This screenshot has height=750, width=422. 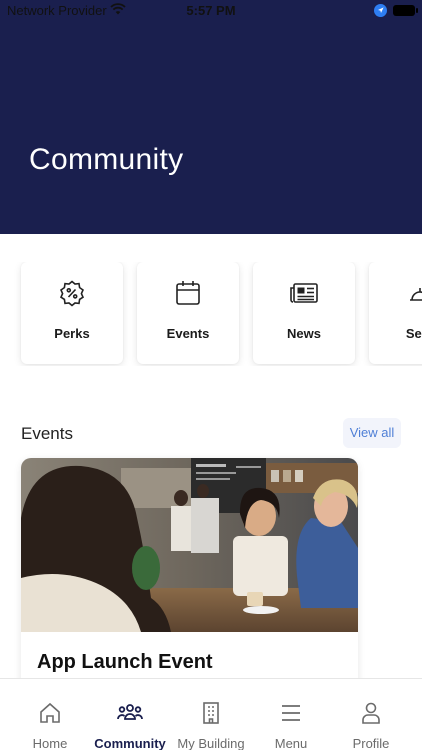 I want to click on person-icon, so click(x=371, y=713).